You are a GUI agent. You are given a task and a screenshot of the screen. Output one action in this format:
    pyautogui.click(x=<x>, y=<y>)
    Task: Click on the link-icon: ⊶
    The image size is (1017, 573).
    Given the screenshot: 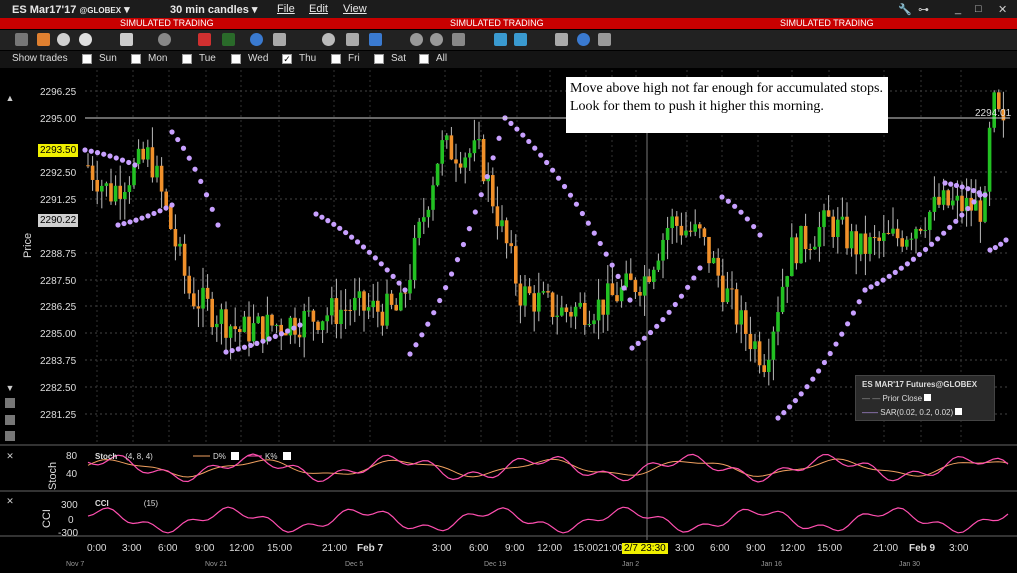 What is the action you would take?
    pyautogui.click(x=923, y=9)
    